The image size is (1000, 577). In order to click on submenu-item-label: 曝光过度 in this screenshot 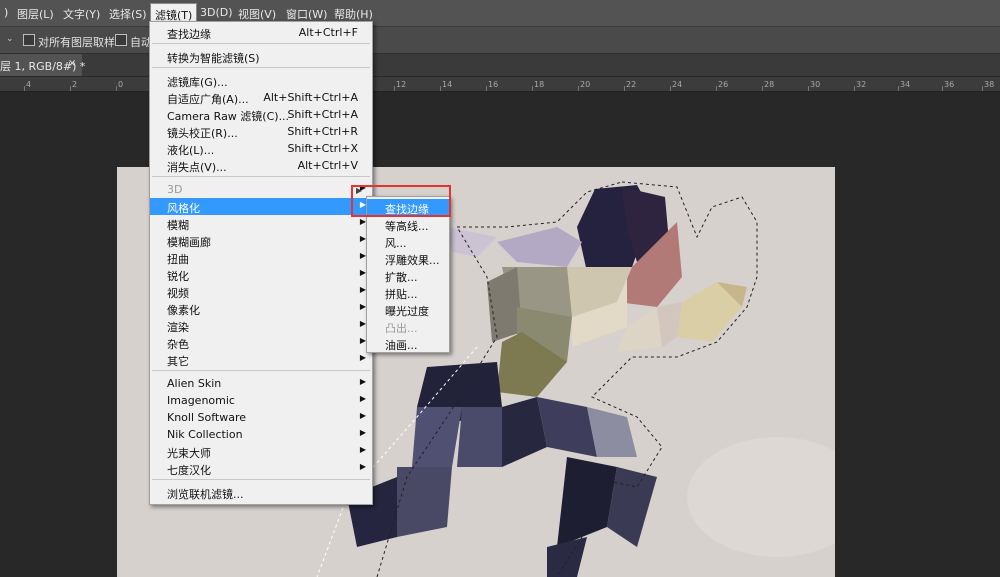, I will do `click(407, 311)`.